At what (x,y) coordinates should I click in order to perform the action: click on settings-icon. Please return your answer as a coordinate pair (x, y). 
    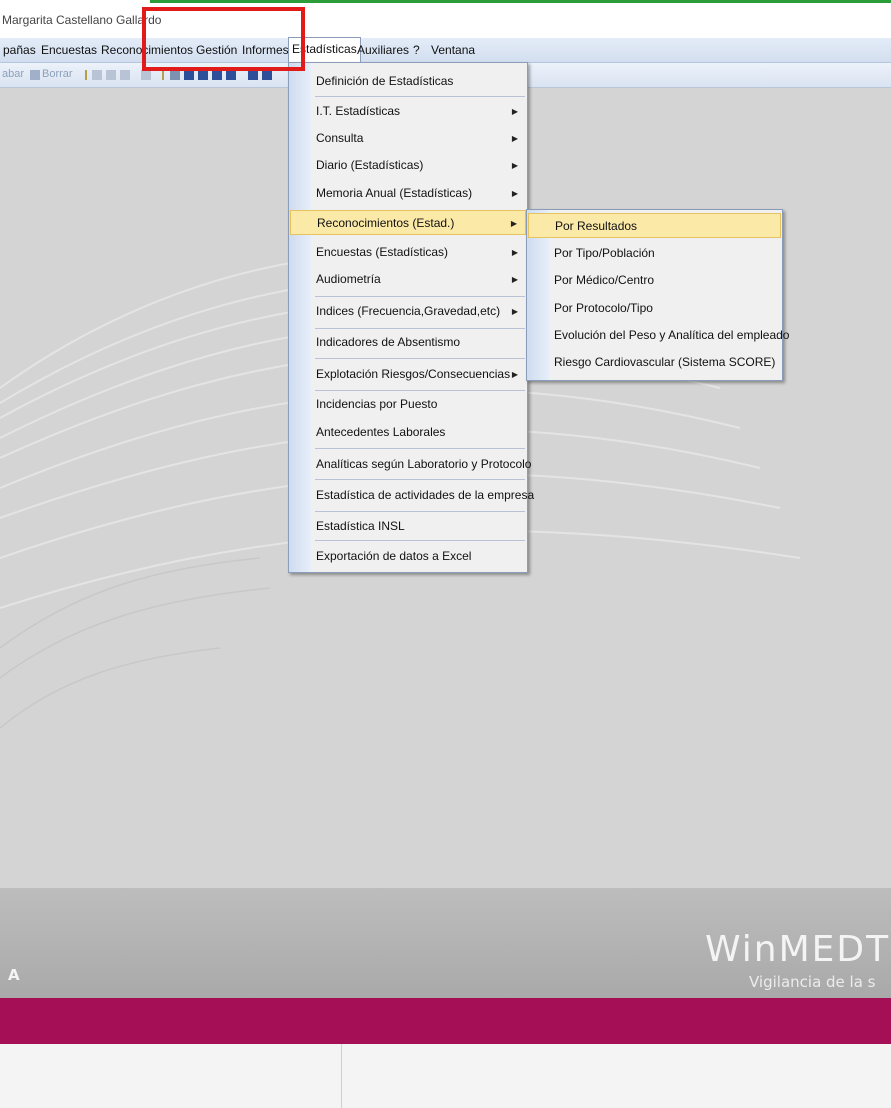
    Looking at the image, I should click on (253, 75).